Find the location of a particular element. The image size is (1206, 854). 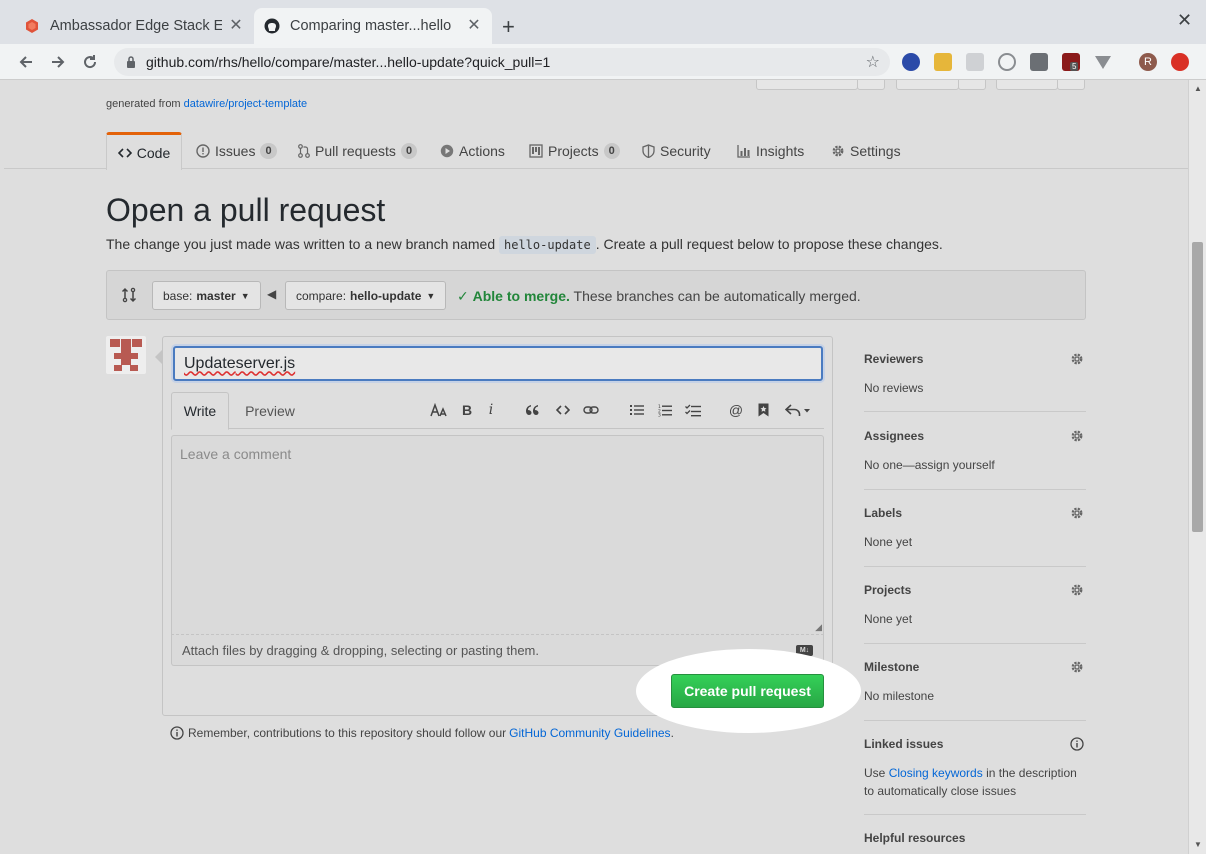

reload-icon is located at coordinates (90, 62).